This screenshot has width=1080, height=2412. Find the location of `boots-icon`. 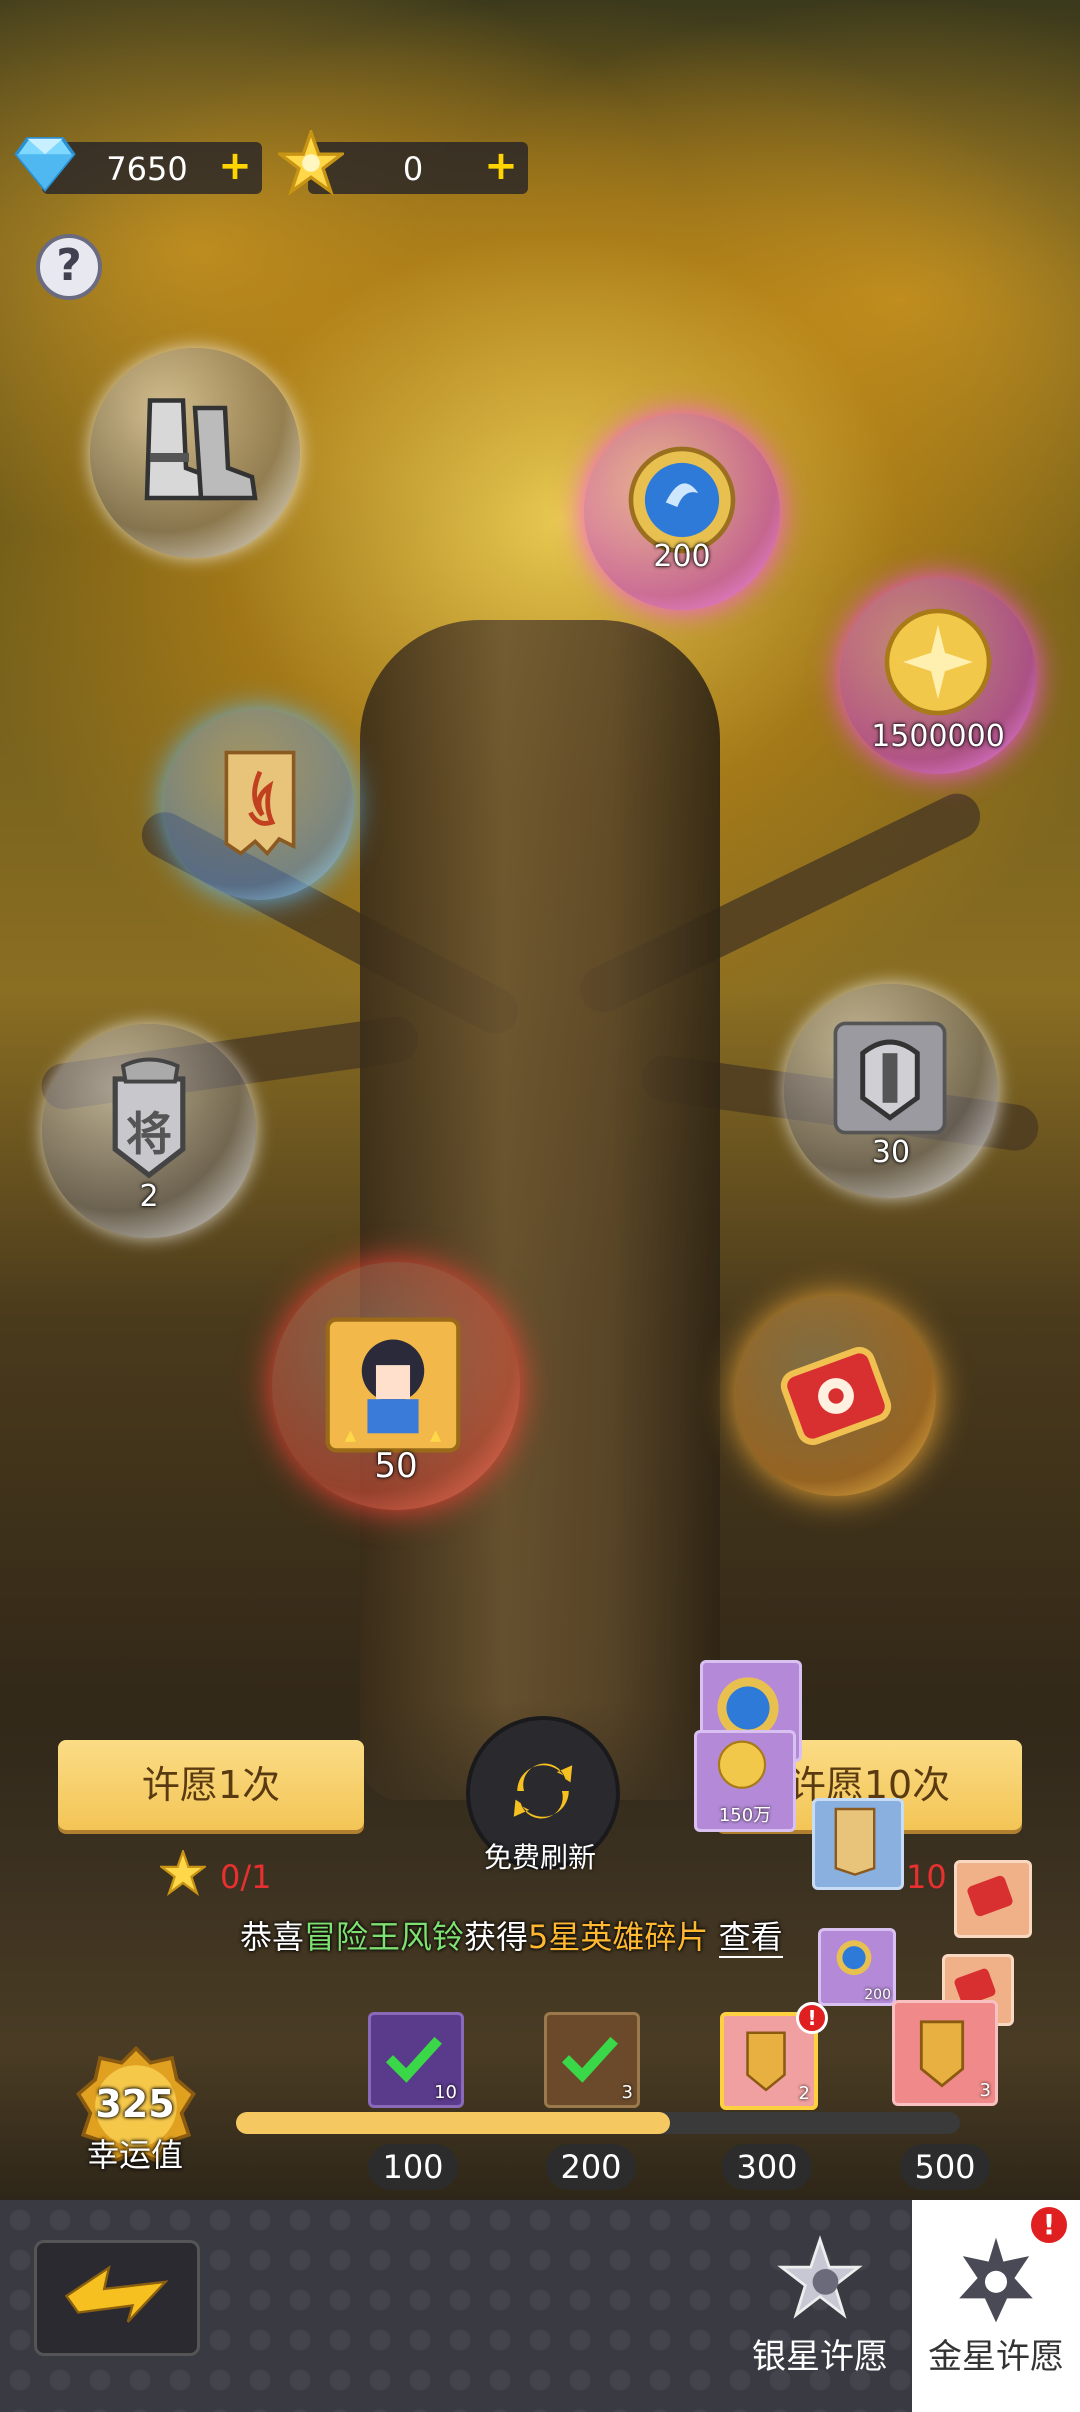

boots-icon is located at coordinates (201, 449).